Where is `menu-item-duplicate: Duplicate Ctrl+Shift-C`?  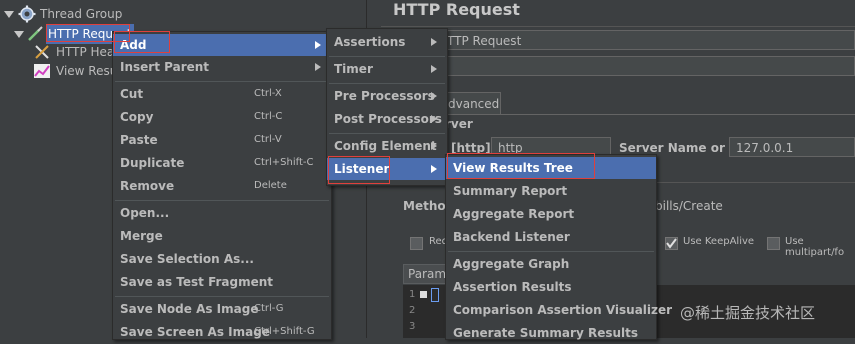 menu-item-duplicate: Duplicate Ctrl+Shift-C is located at coordinates (222, 163).